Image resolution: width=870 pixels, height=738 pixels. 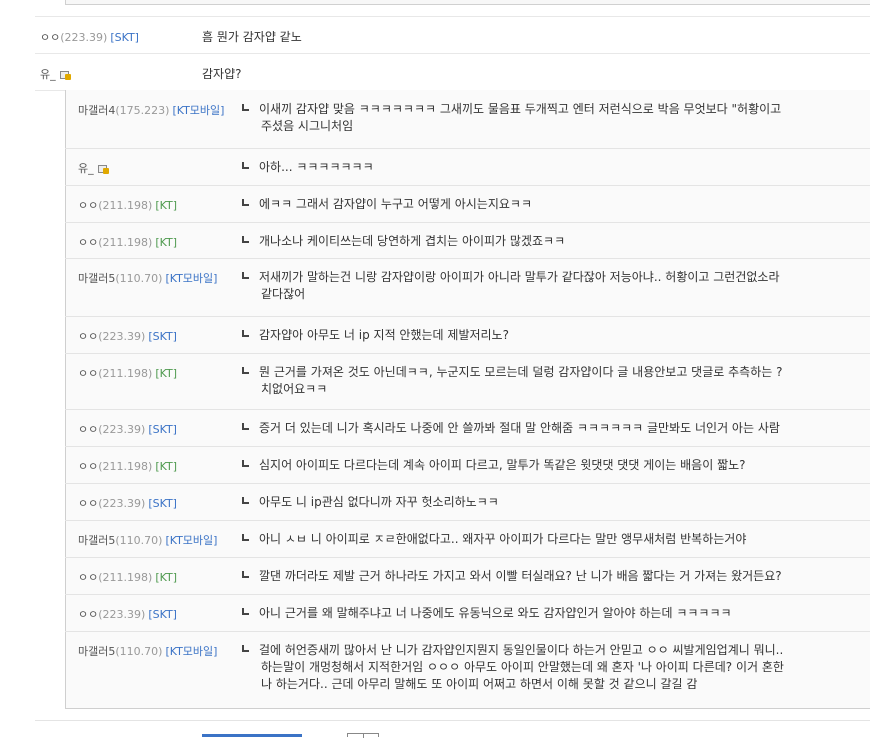 What do you see at coordinates (556, 204) in the screenshot?
I see `reply-text: 에ㅋㅋ 그래서 감자얍이 누구고 어떻게 아시는지요ㅋㅋ` at bounding box center [556, 204].